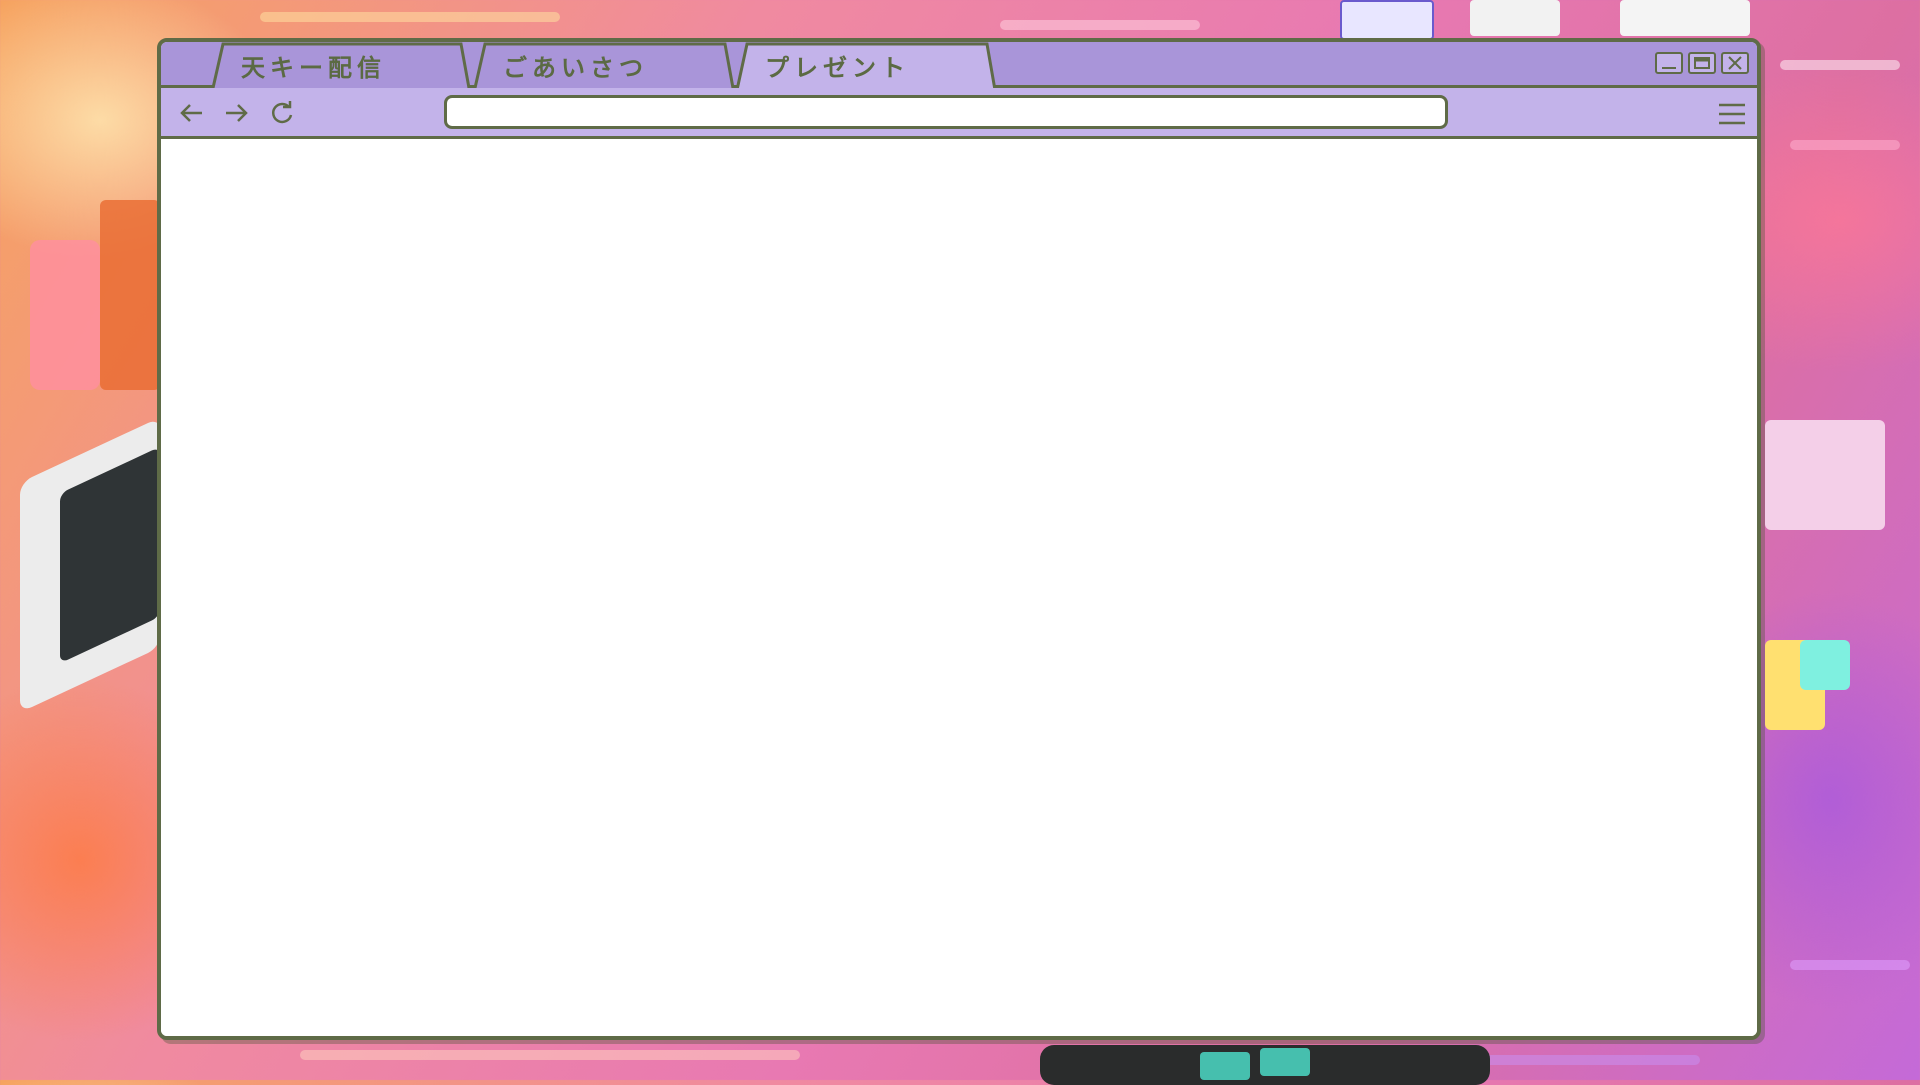 The width and height of the screenshot is (1920, 1085). I want to click on close-icon, so click(1735, 63).